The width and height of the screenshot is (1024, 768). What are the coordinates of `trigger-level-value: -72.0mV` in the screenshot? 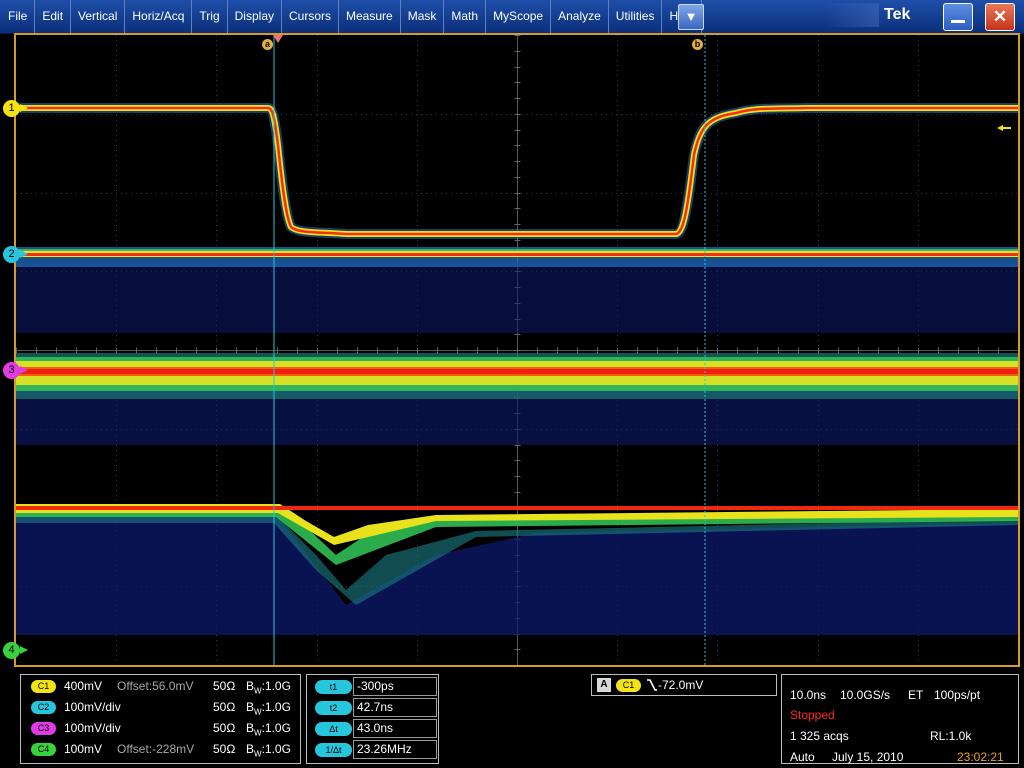 It's located at (681, 685).